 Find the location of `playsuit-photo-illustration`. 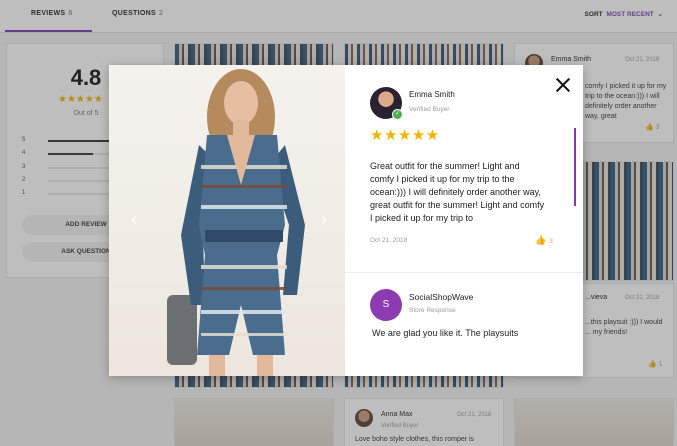

playsuit-photo-illustration is located at coordinates (236, 222).